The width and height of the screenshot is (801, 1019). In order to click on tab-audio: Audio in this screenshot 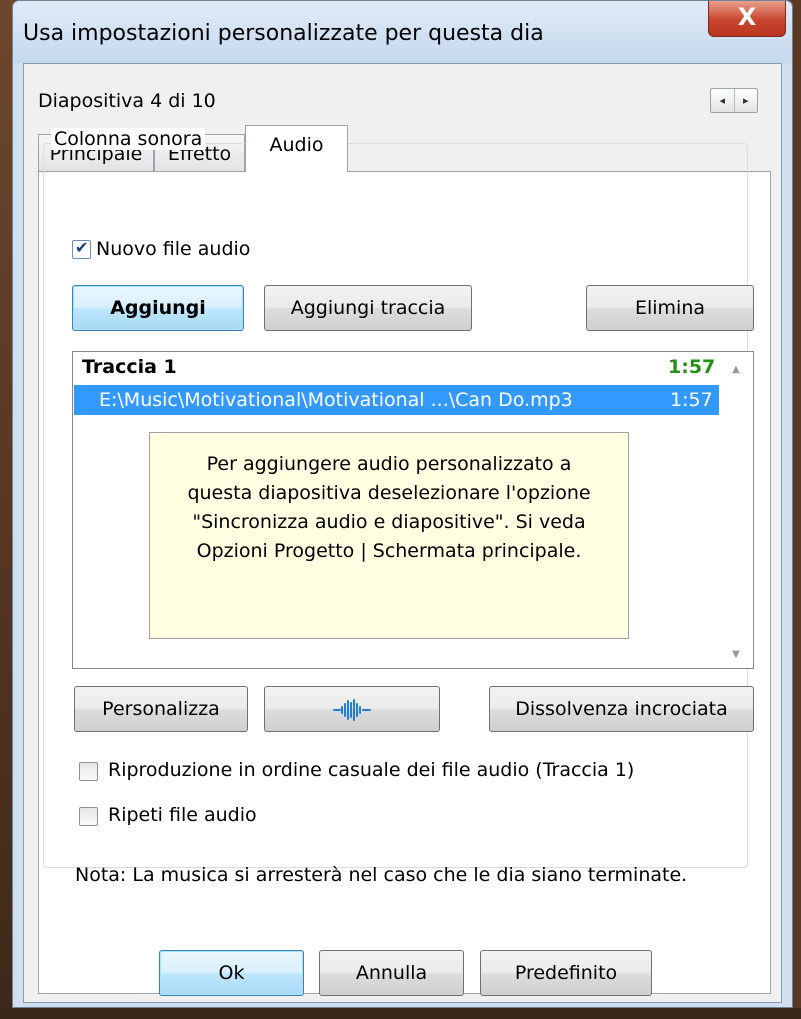, I will do `click(296, 148)`.